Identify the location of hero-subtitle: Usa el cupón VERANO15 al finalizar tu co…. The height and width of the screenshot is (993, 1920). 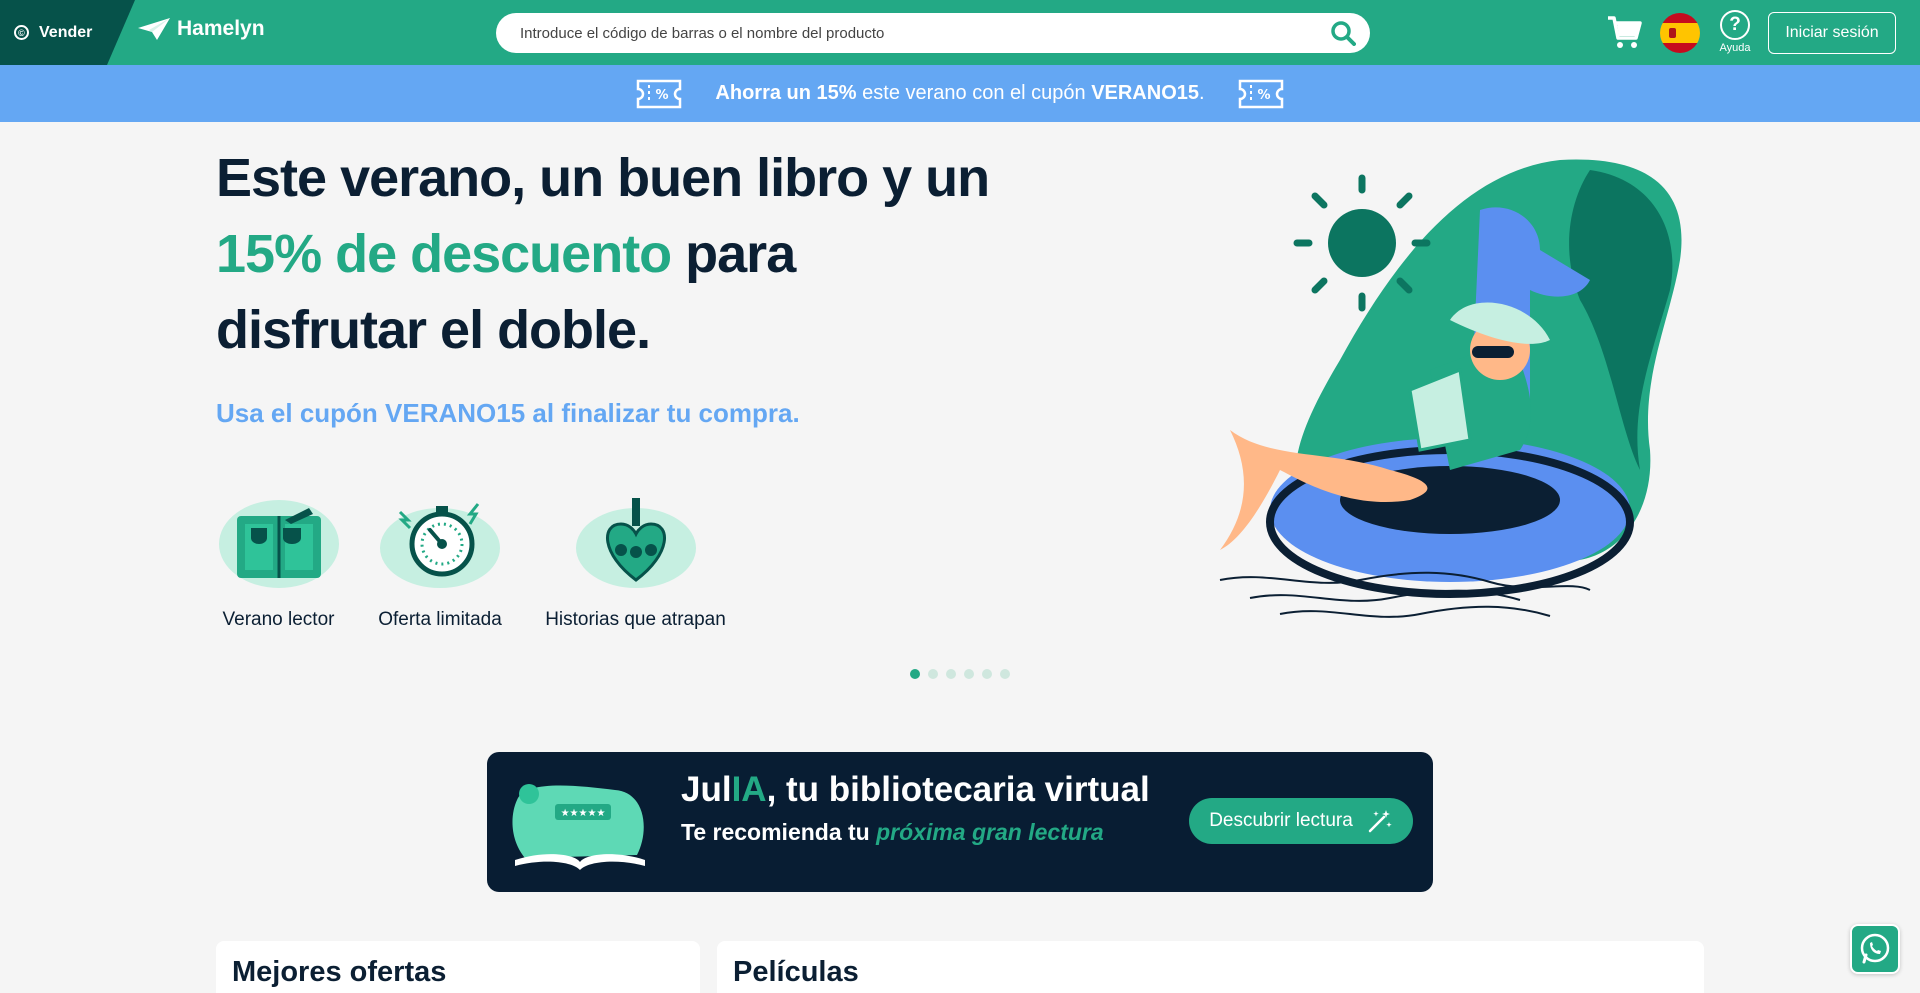
(508, 413).